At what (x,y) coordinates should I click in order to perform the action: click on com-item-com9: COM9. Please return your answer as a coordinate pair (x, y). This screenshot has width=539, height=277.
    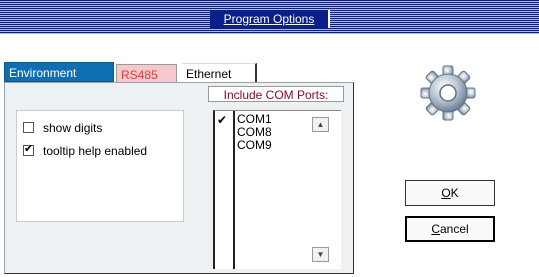
    Looking at the image, I should click on (267, 145).